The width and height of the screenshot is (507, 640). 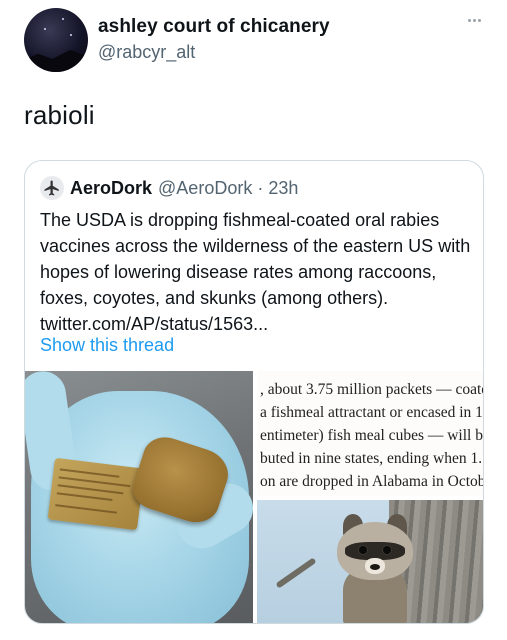 I want to click on author-handle: @rabcyr_alt, so click(x=146, y=52).